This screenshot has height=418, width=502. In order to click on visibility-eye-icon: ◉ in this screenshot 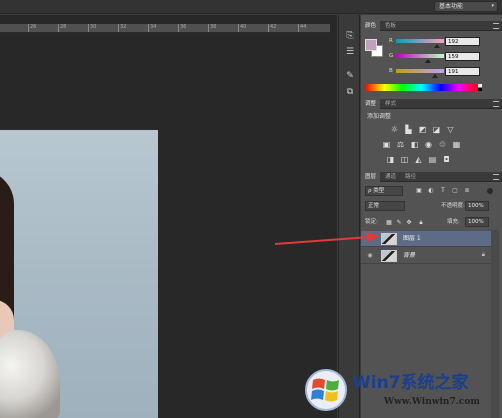, I will do `click(370, 256)`.